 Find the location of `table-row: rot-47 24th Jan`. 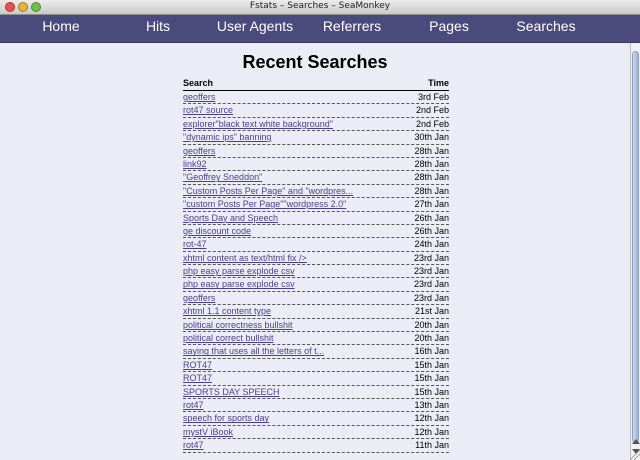

table-row: rot-47 24th Jan is located at coordinates (316, 245).